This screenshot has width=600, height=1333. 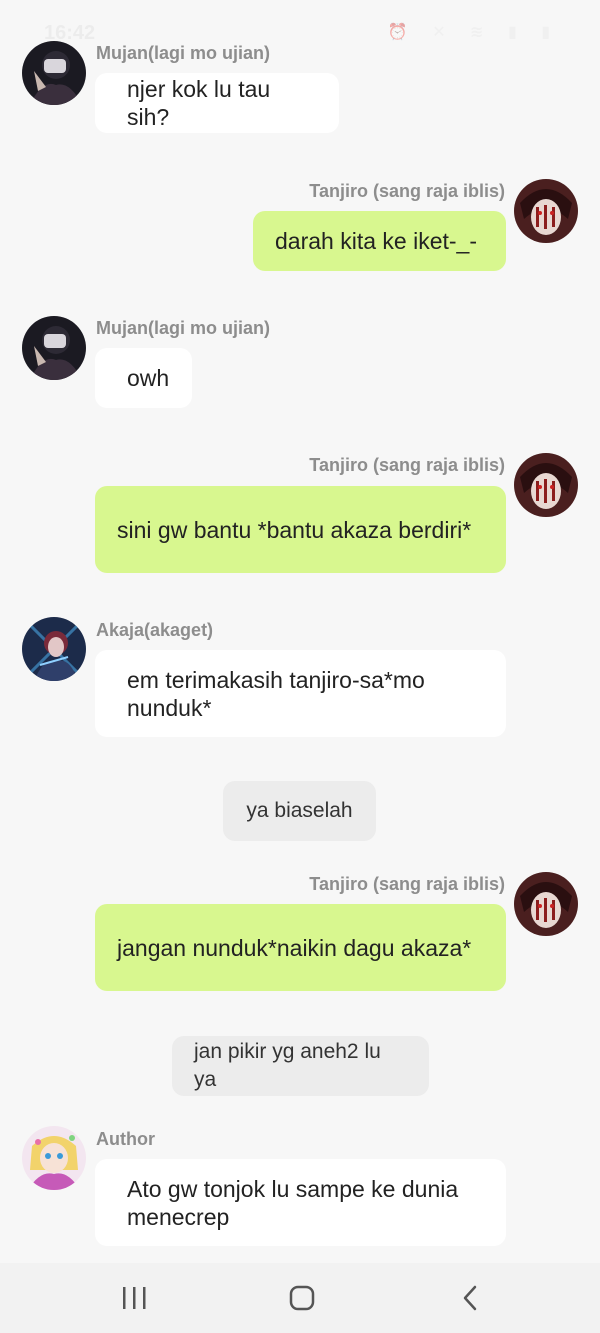 What do you see at coordinates (300, 1066) in the screenshot?
I see `narration-bubble: jan pikir yg aneh2 lu ya` at bounding box center [300, 1066].